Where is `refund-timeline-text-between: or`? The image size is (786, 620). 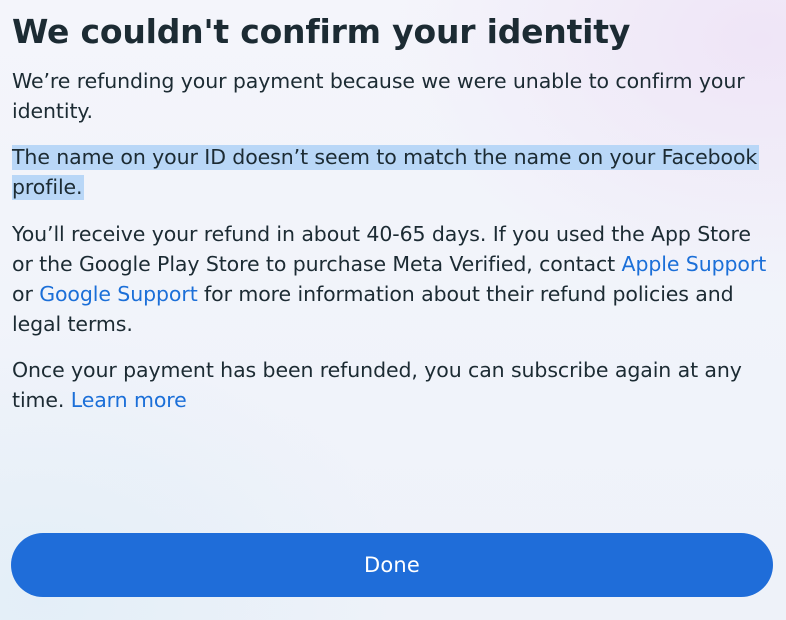
refund-timeline-text-between: or is located at coordinates (26, 294).